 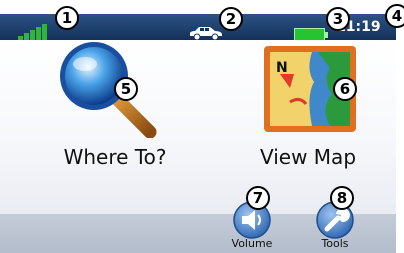 What do you see at coordinates (338, 19) in the screenshot?
I see `callout-3: 3` at bounding box center [338, 19].